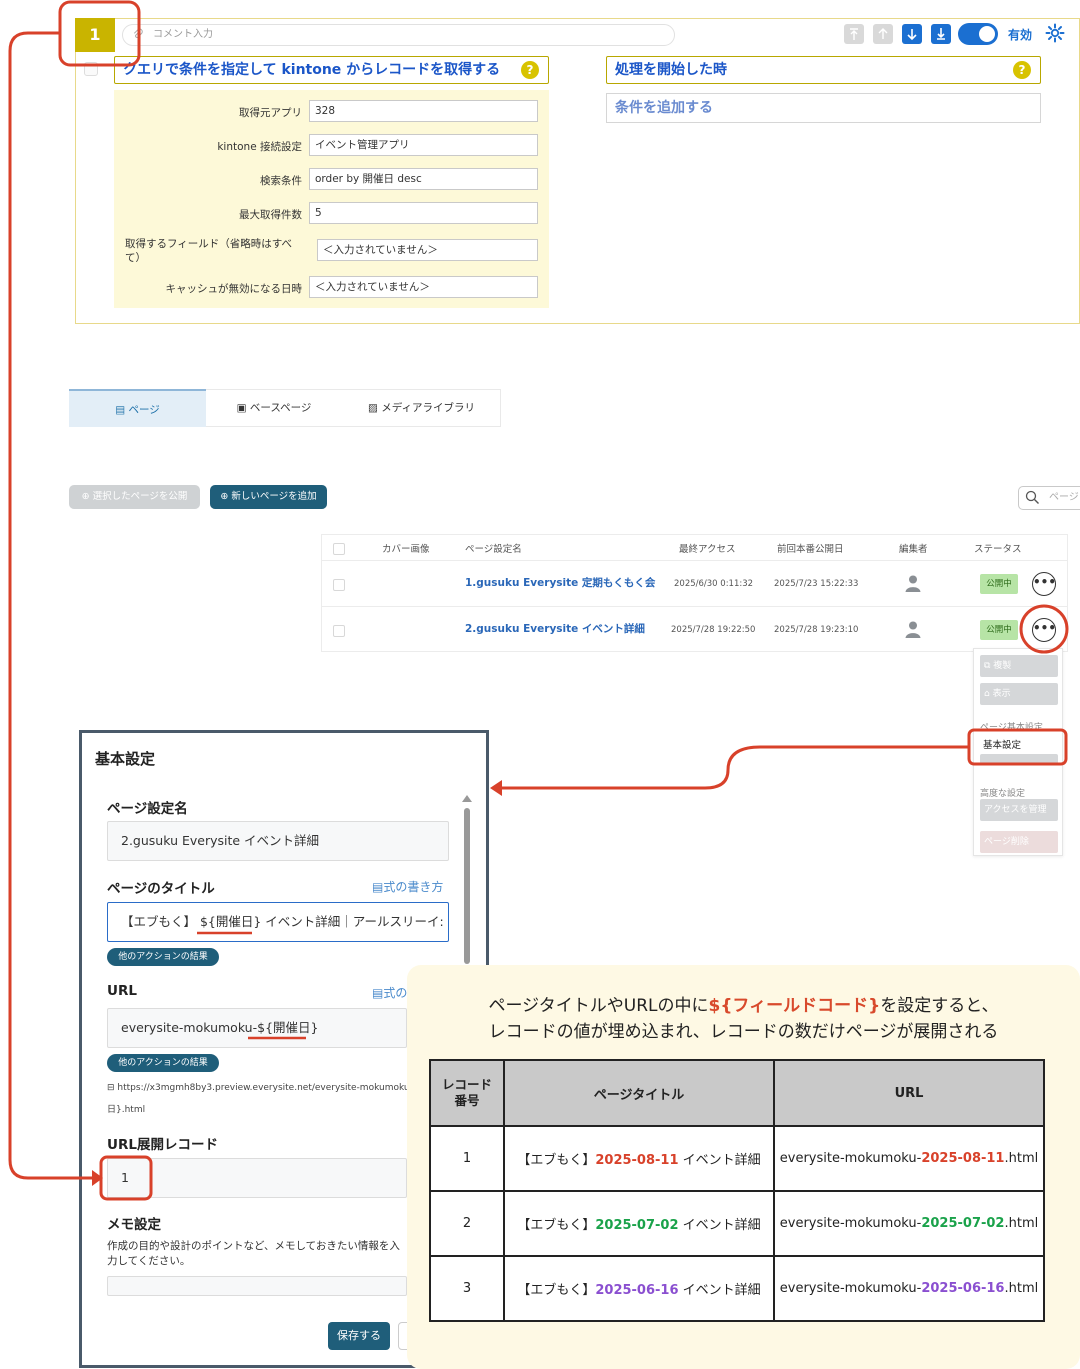 This screenshot has width=1080, height=1369. What do you see at coordinates (912, 34) in the screenshot?
I see `move-down-button` at bounding box center [912, 34].